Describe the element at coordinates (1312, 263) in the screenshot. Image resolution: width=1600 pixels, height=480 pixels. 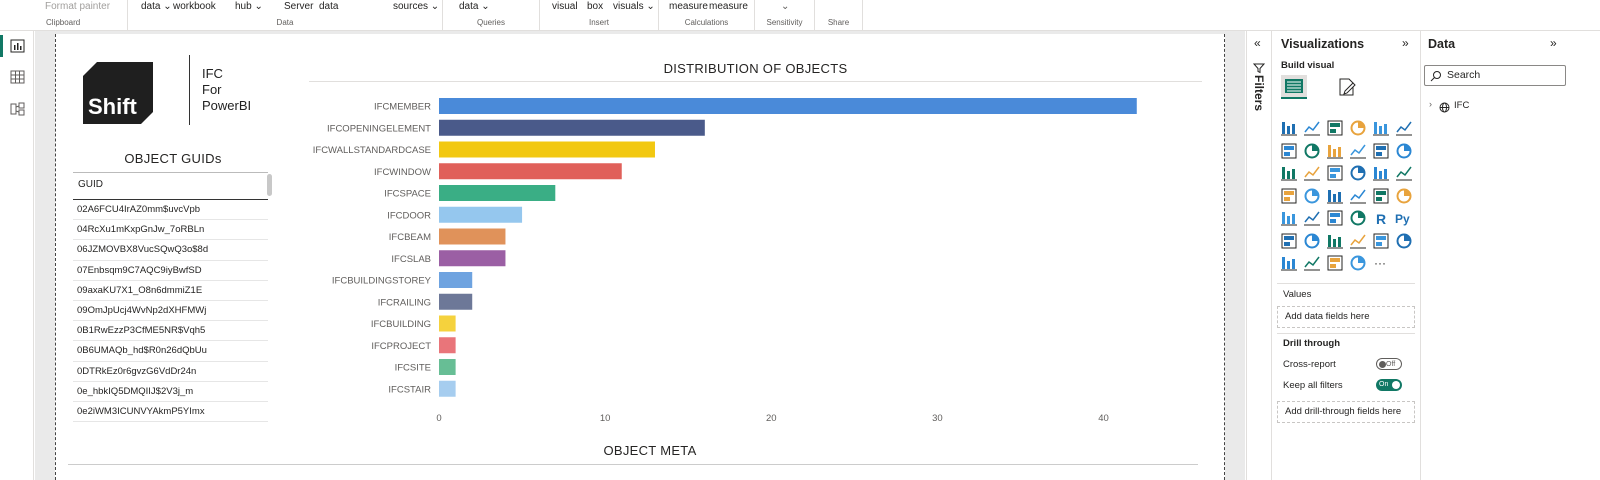
I see `power-automate-icon` at that location.